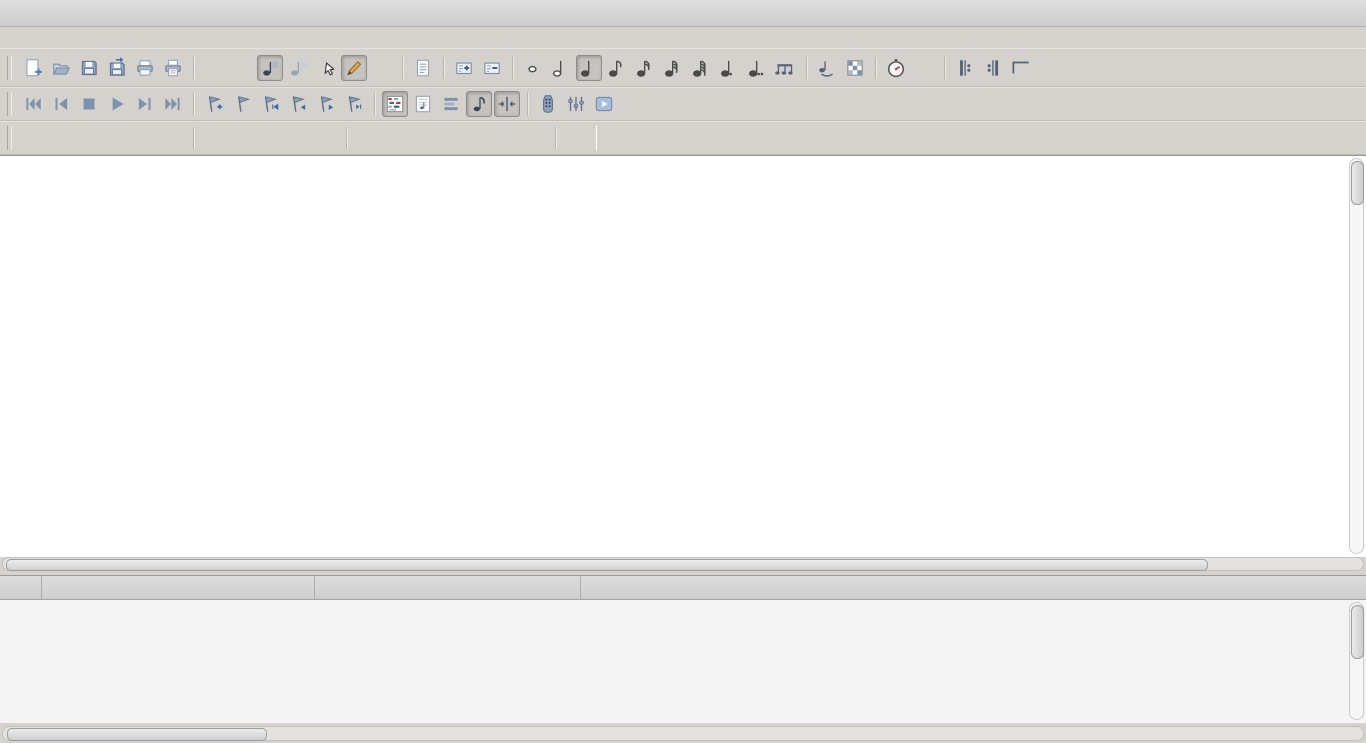 Image resolution: width=1366 pixels, height=743 pixels. I want to click on score-horizontal-scrollbar-thumb, so click(607, 565).